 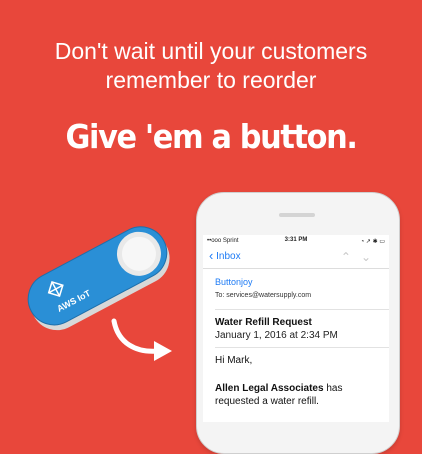 What do you see at coordinates (296, 258) in the screenshot?
I see `mail-nav-bar: ‹ Inbox ⌃⌄` at bounding box center [296, 258].